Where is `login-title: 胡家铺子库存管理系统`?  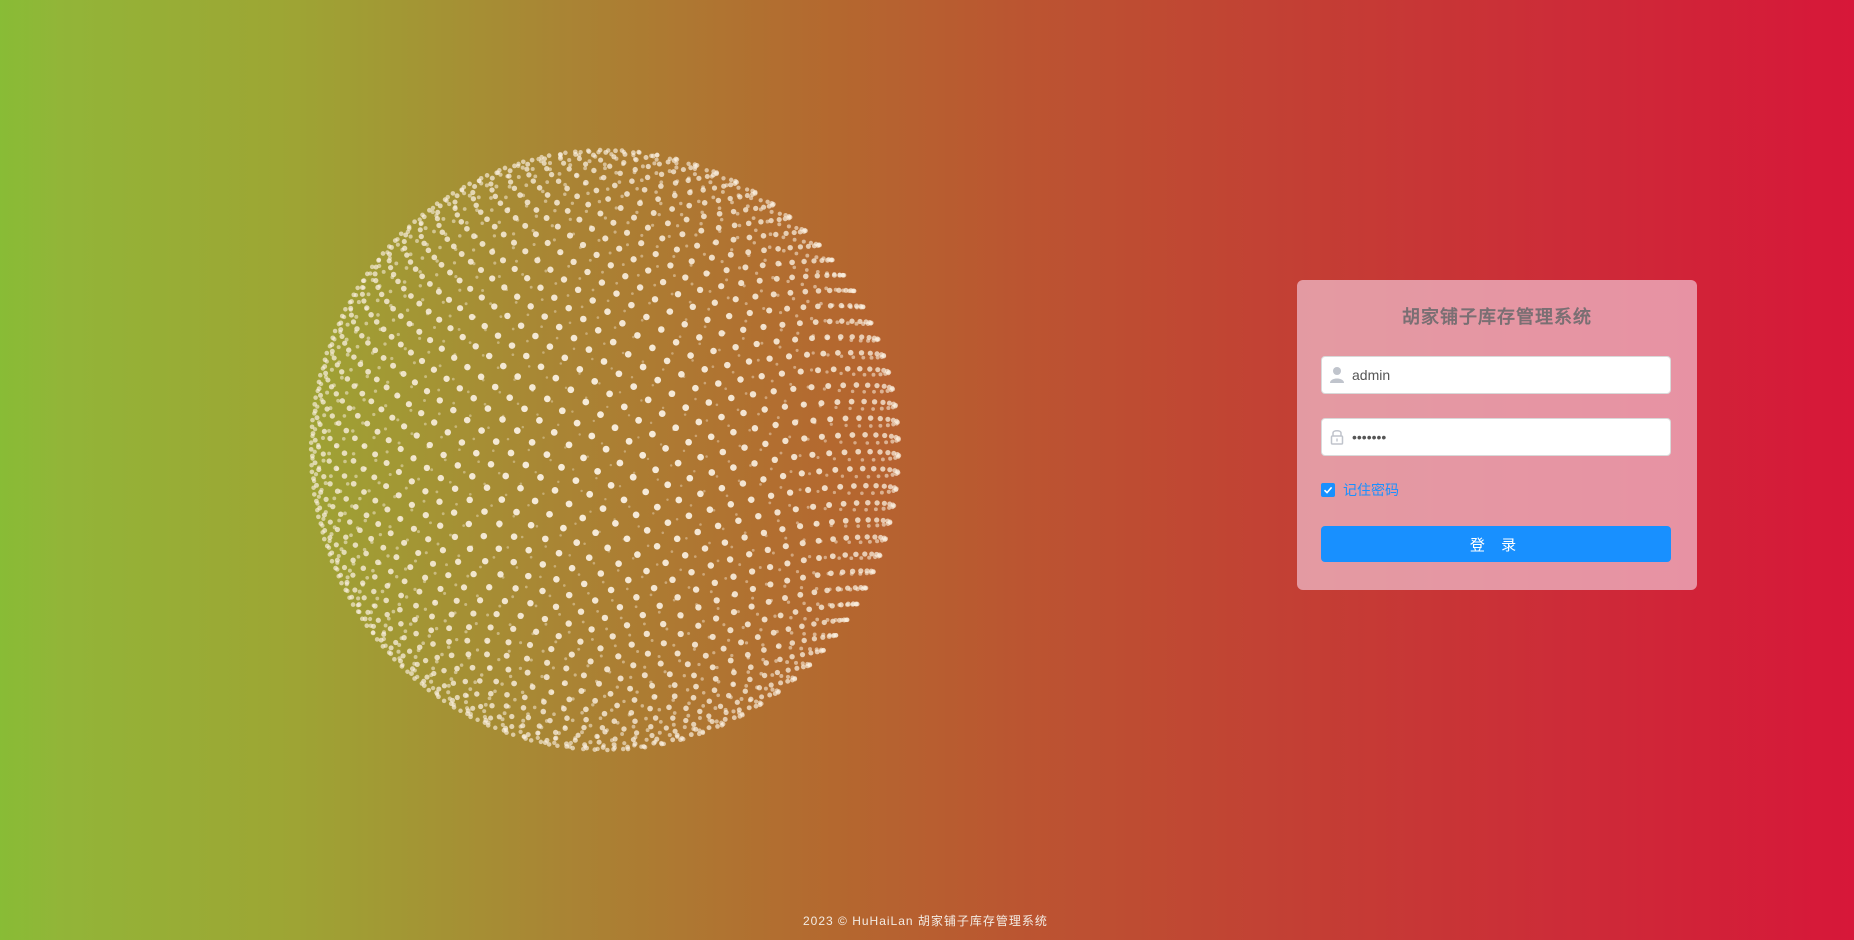 login-title: 胡家铺子库存管理系统 is located at coordinates (1497, 317).